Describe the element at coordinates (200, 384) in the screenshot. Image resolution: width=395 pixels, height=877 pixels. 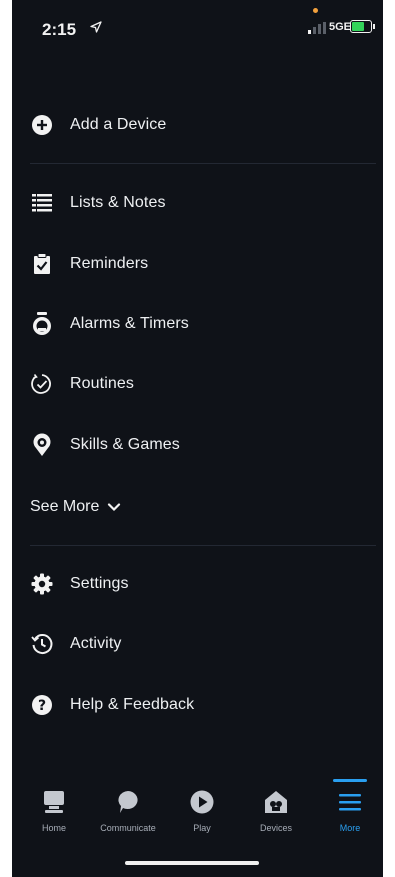
I see `menu-item-routines: Routines` at that location.